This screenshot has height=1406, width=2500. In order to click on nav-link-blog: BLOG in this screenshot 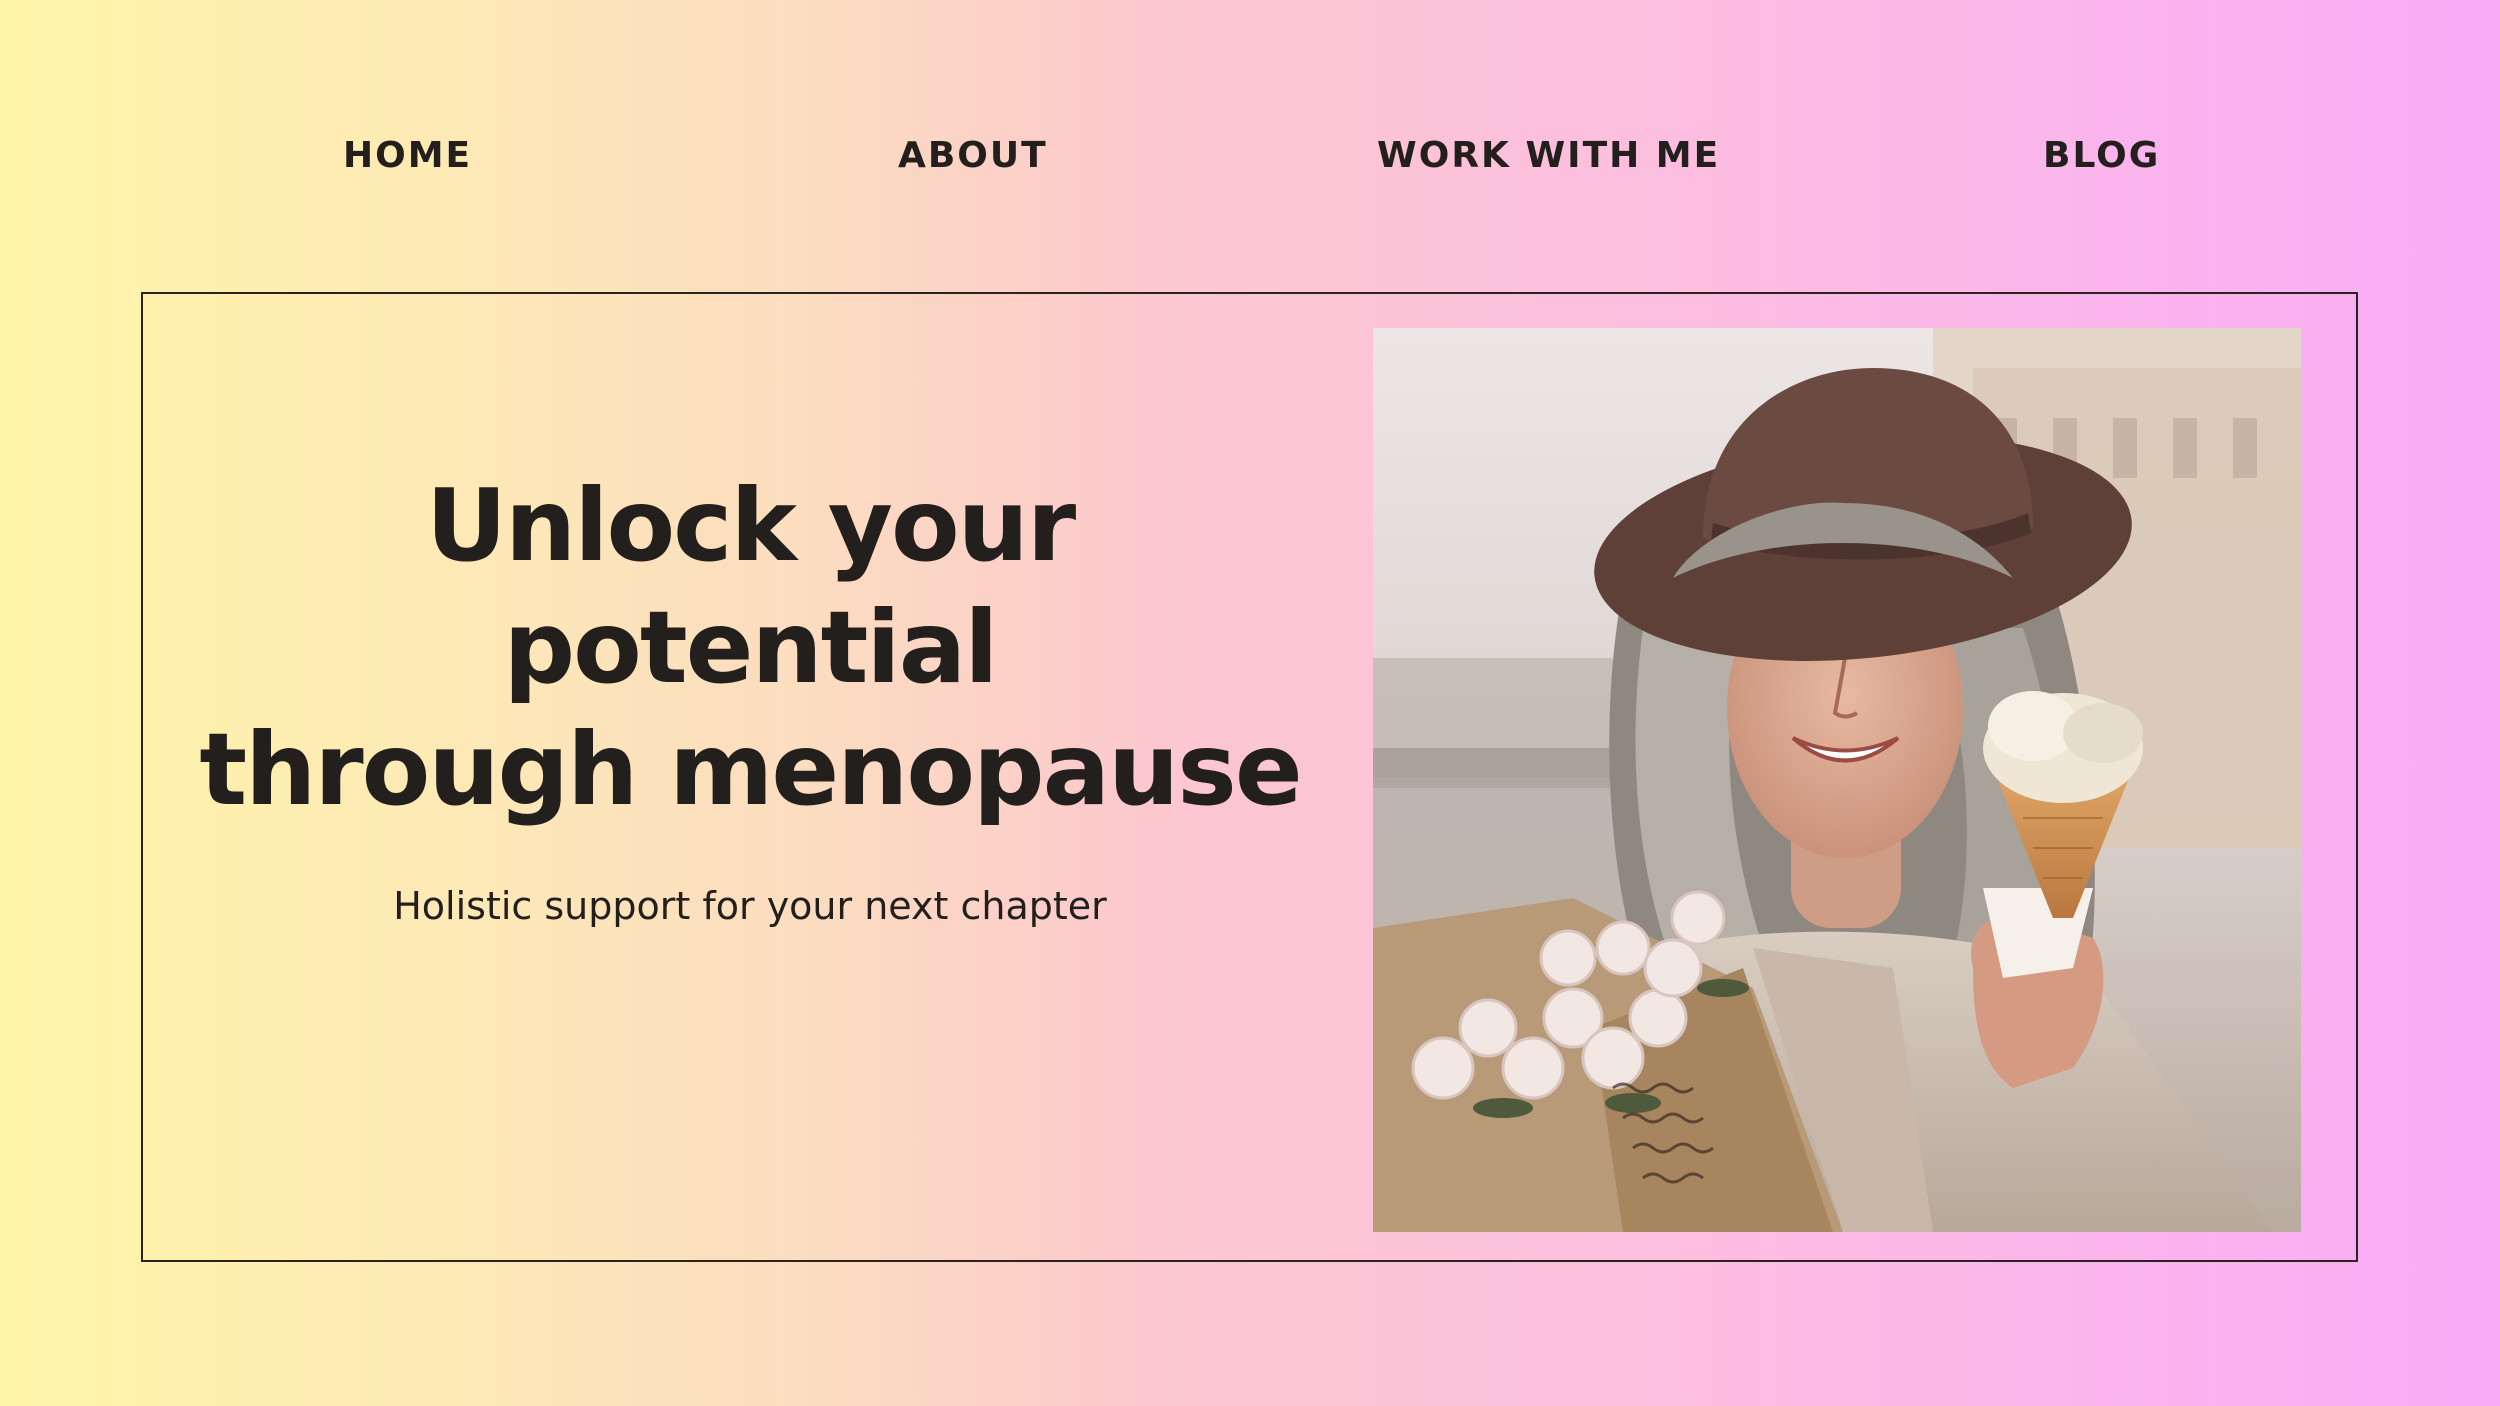, I will do `click(2100, 156)`.